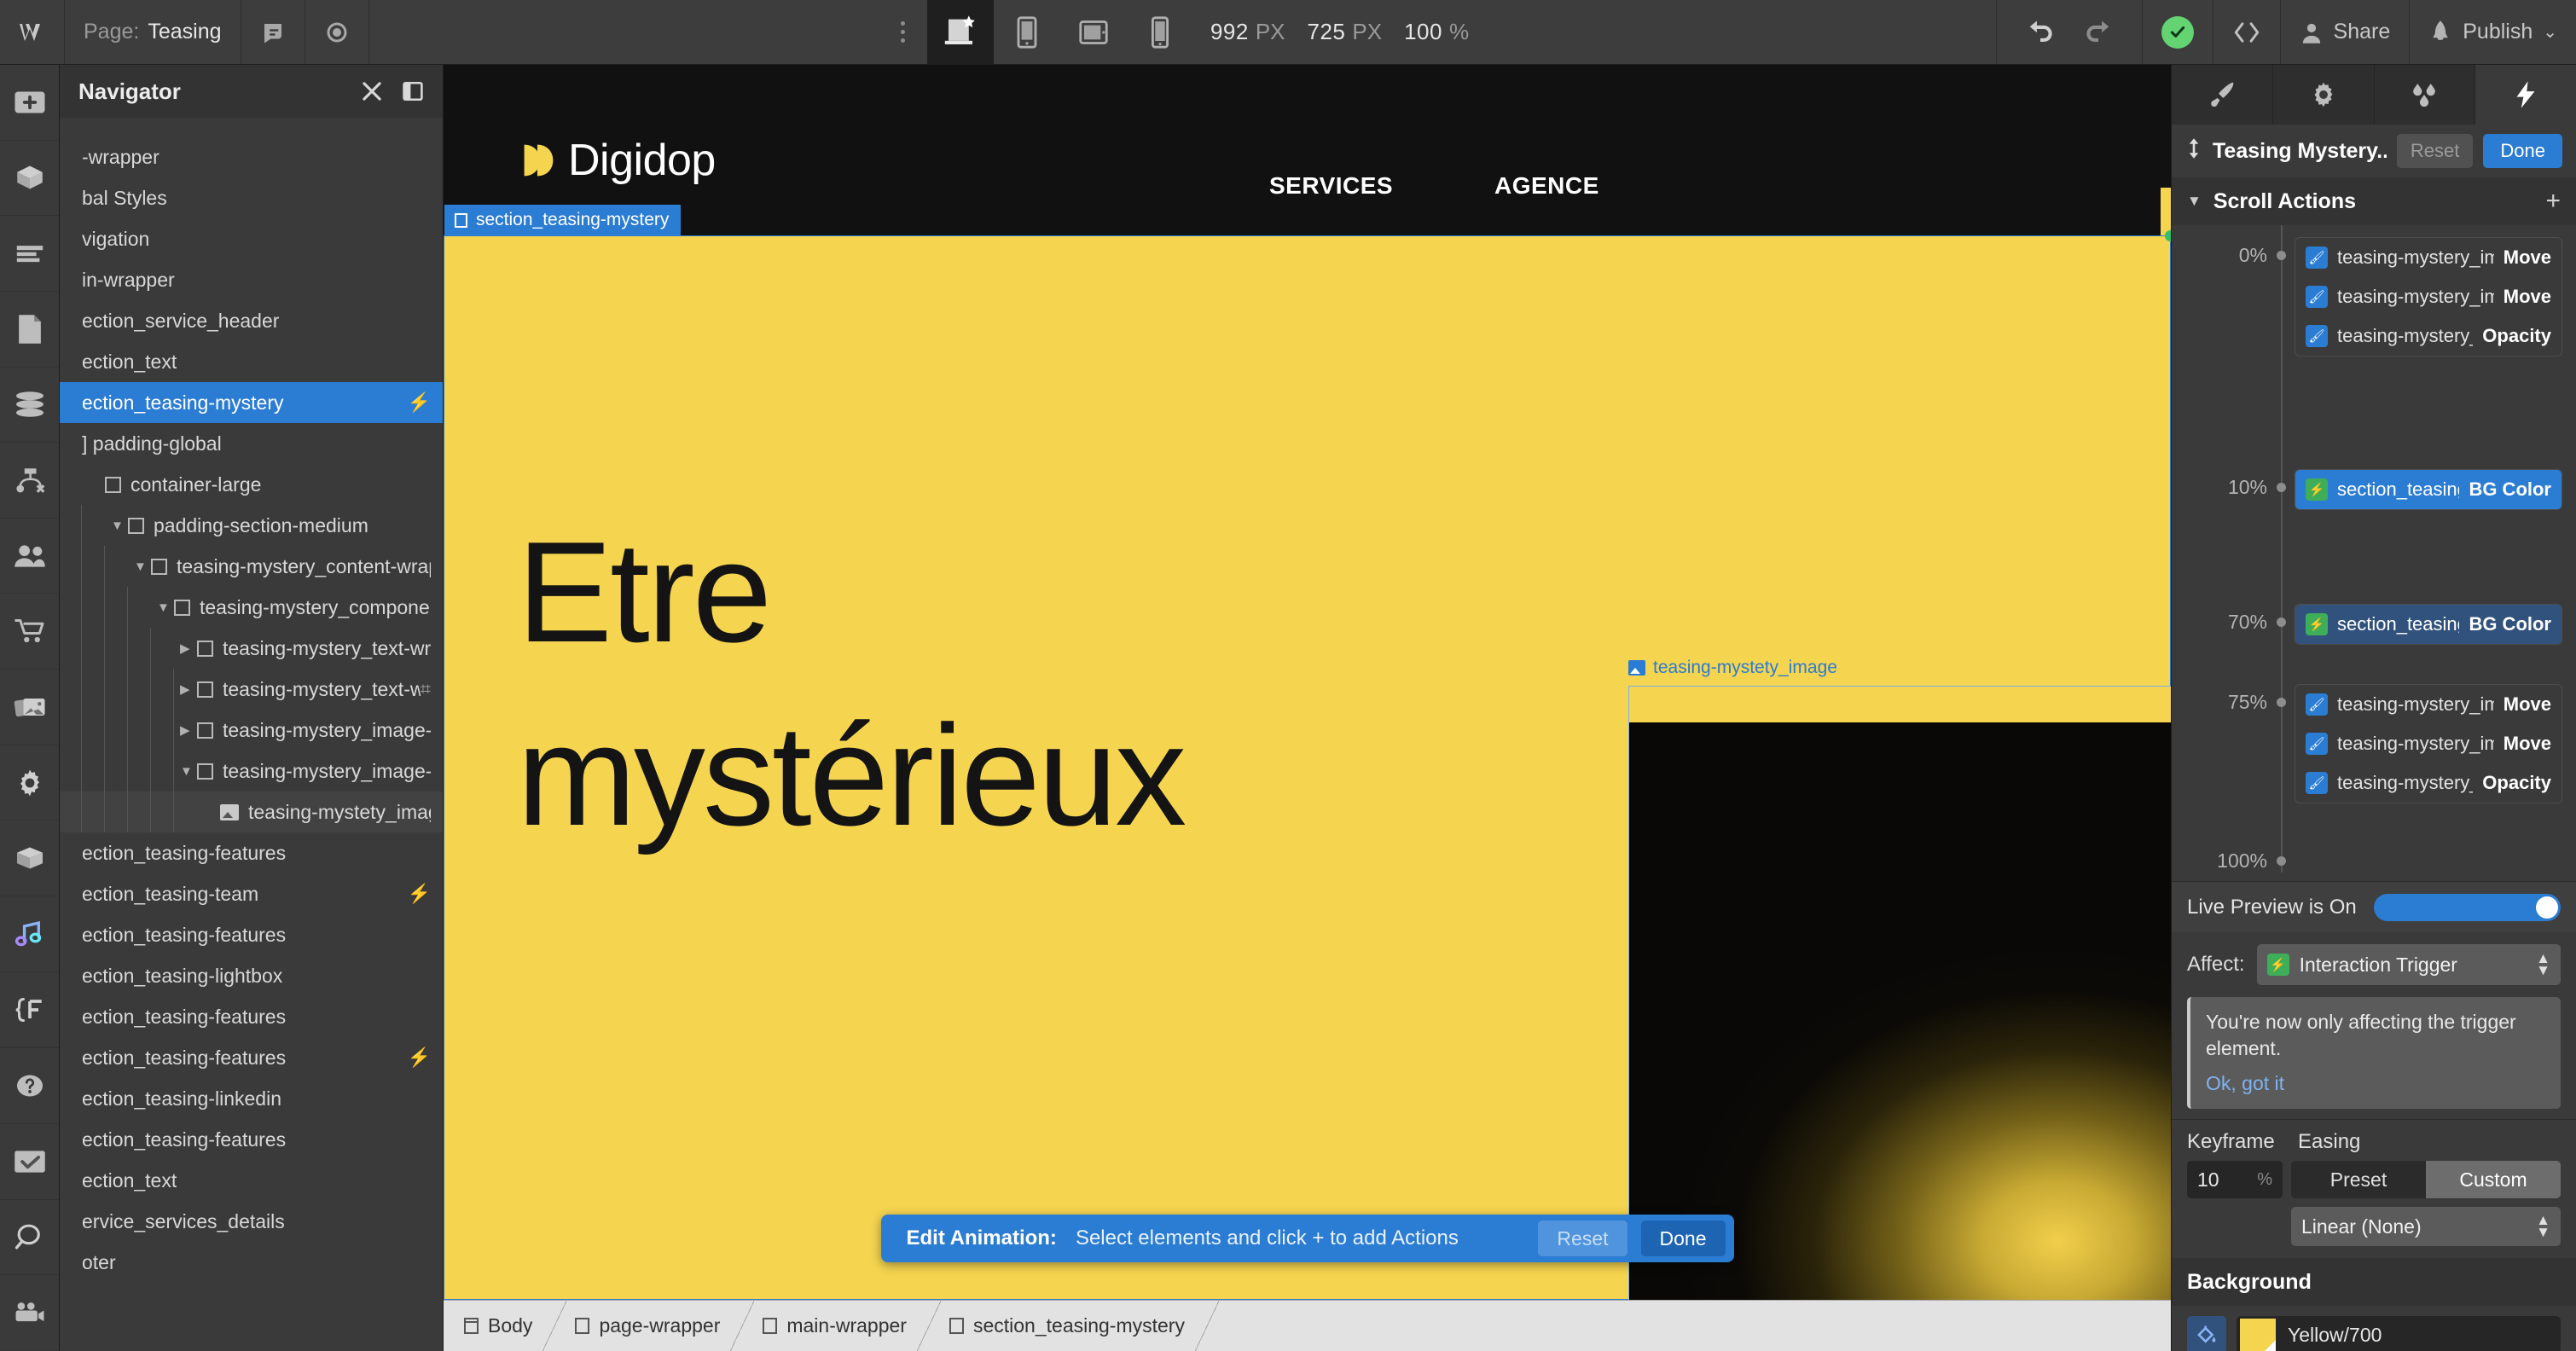 The image size is (2576, 1351). What do you see at coordinates (29, 179) in the screenshot?
I see `components-icon` at bounding box center [29, 179].